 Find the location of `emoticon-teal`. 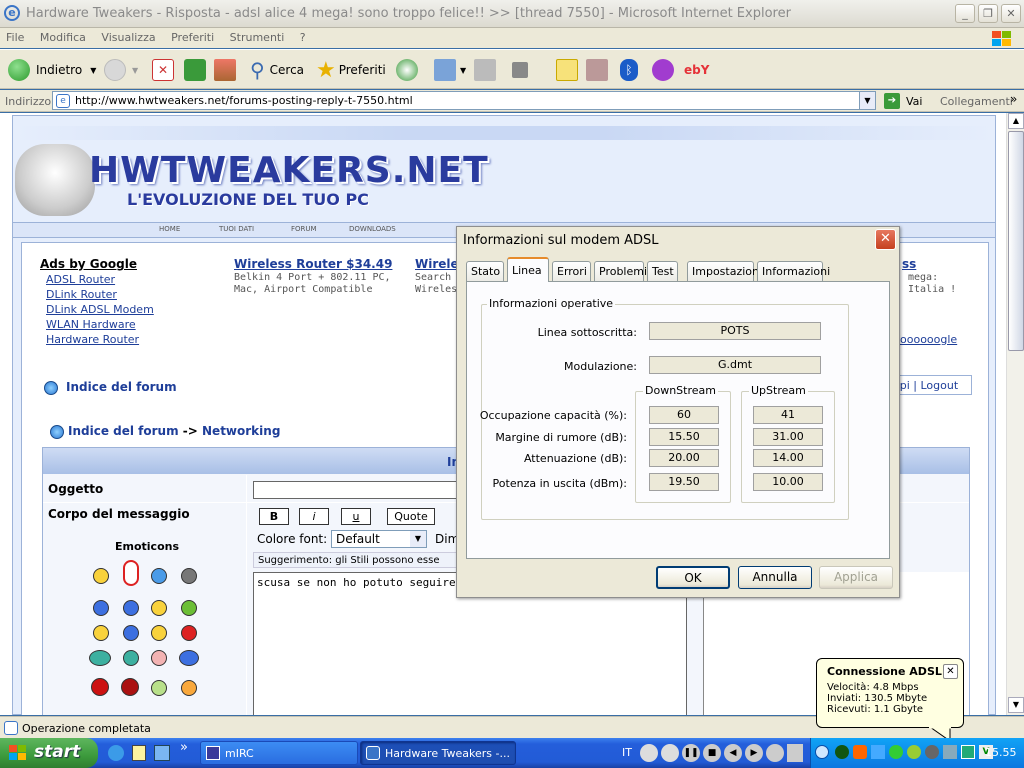

emoticon-teal is located at coordinates (100, 658).